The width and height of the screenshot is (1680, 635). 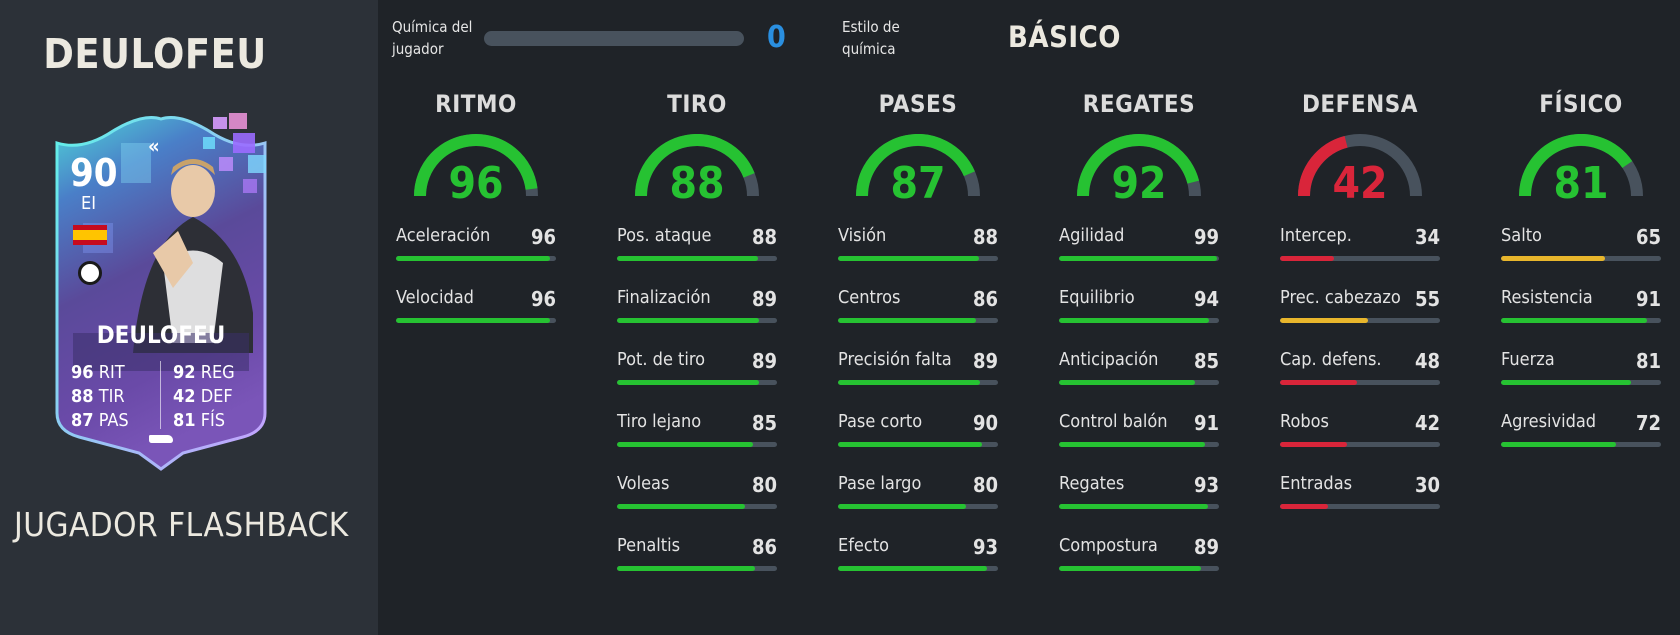 What do you see at coordinates (697, 433) in the screenshot?
I see `stat-row: Tiro lejano 85` at bounding box center [697, 433].